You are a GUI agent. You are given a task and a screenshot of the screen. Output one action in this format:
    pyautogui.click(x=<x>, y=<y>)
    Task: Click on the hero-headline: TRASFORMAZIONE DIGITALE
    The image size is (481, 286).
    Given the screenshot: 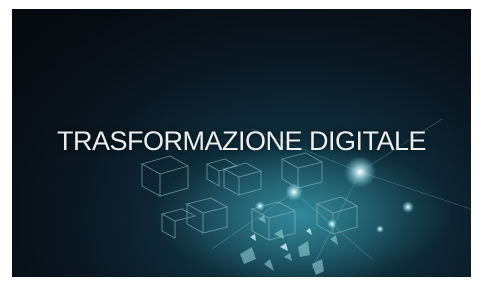 What is the action you would take?
    pyautogui.click(x=241, y=141)
    